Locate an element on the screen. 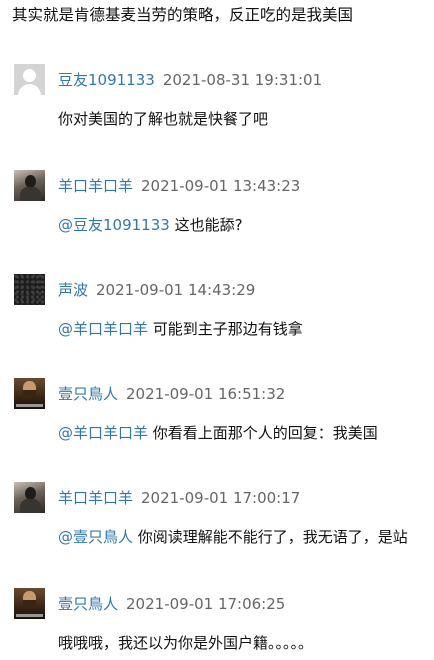 This screenshot has width=434, height=660. comment-text: 哦哦哦，我还以为你是外国户籍。。。。。 is located at coordinates (185, 643).